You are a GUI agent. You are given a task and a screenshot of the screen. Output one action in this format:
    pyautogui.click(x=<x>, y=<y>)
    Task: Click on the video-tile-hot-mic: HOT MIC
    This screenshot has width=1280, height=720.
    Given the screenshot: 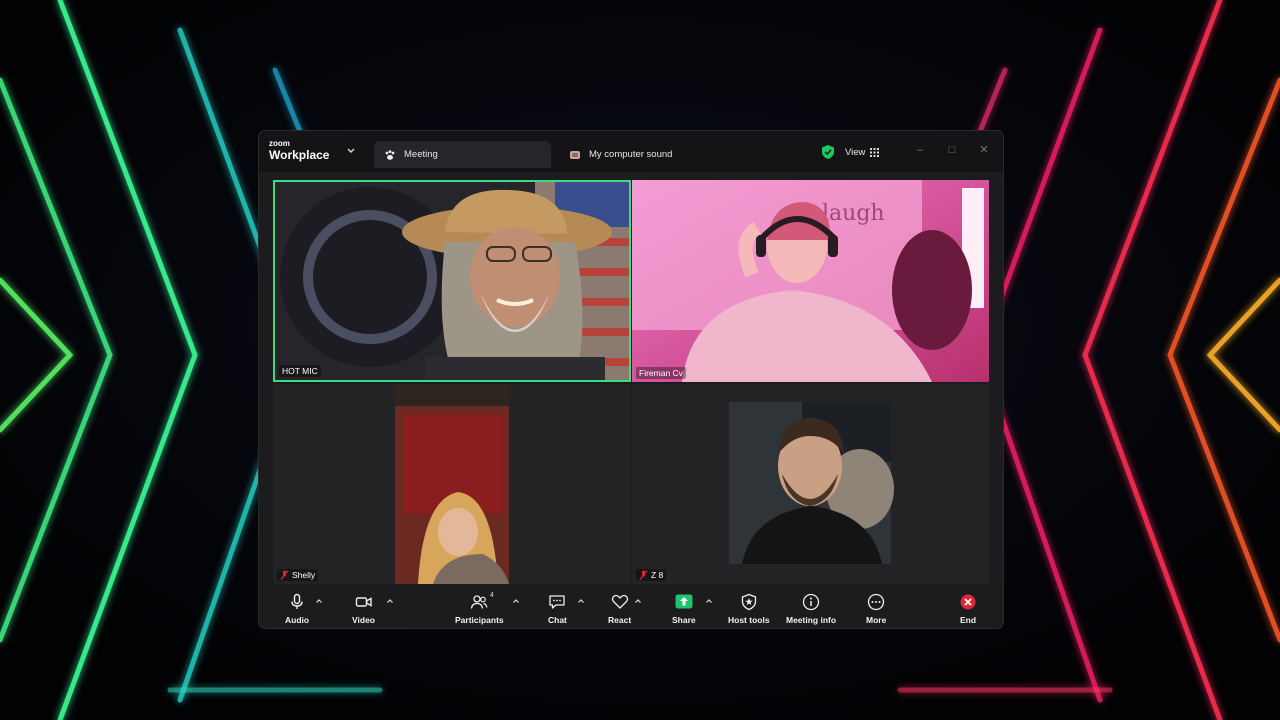 What is the action you would take?
    pyautogui.click(x=452, y=281)
    